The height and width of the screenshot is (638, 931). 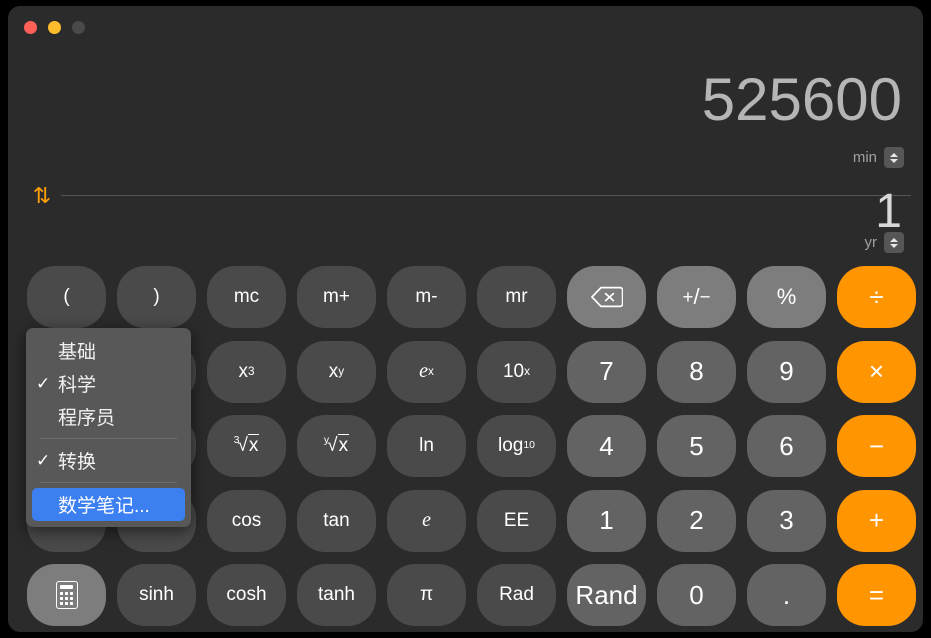 What do you see at coordinates (156, 297) in the screenshot?
I see `key-paren-close: )` at bounding box center [156, 297].